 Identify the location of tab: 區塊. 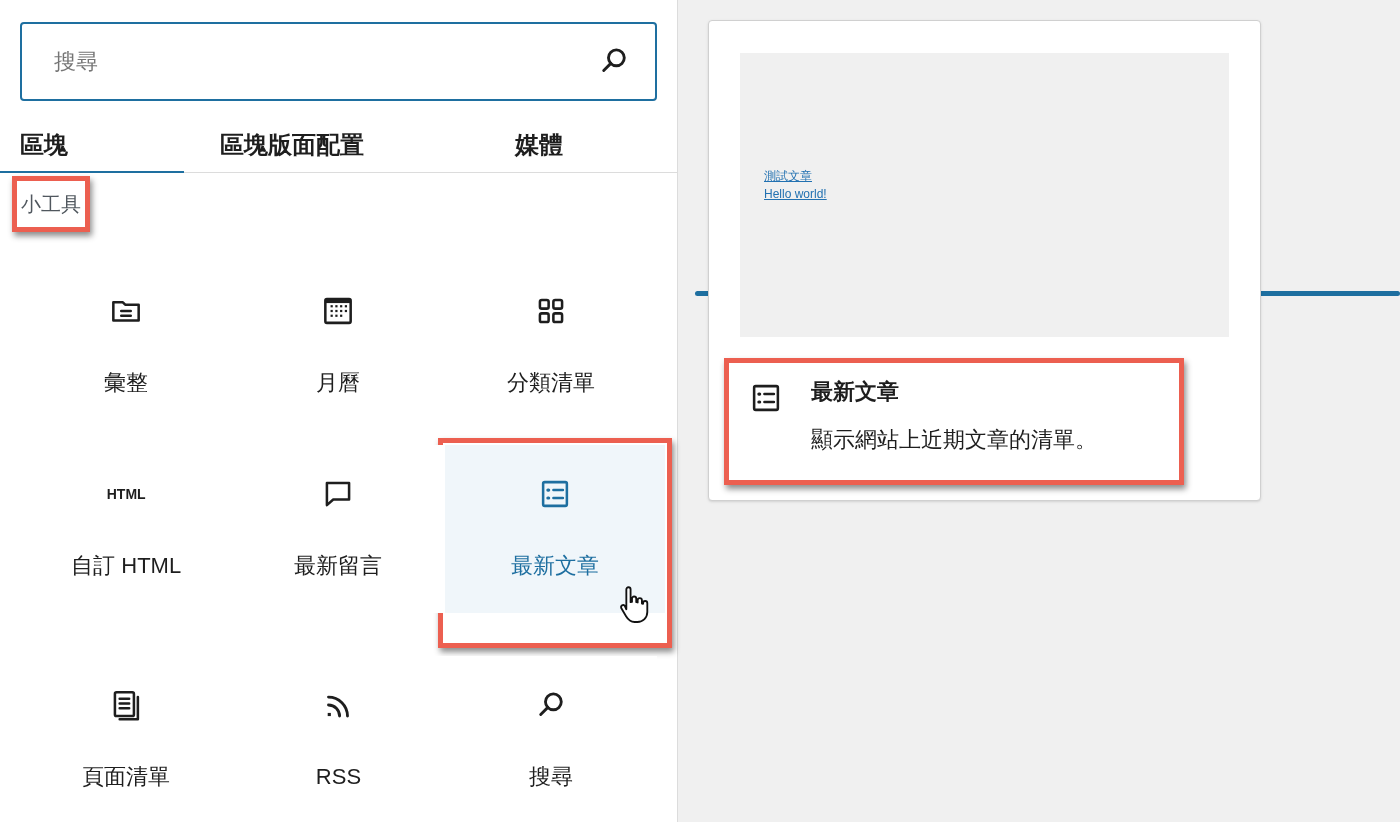
(92, 150).